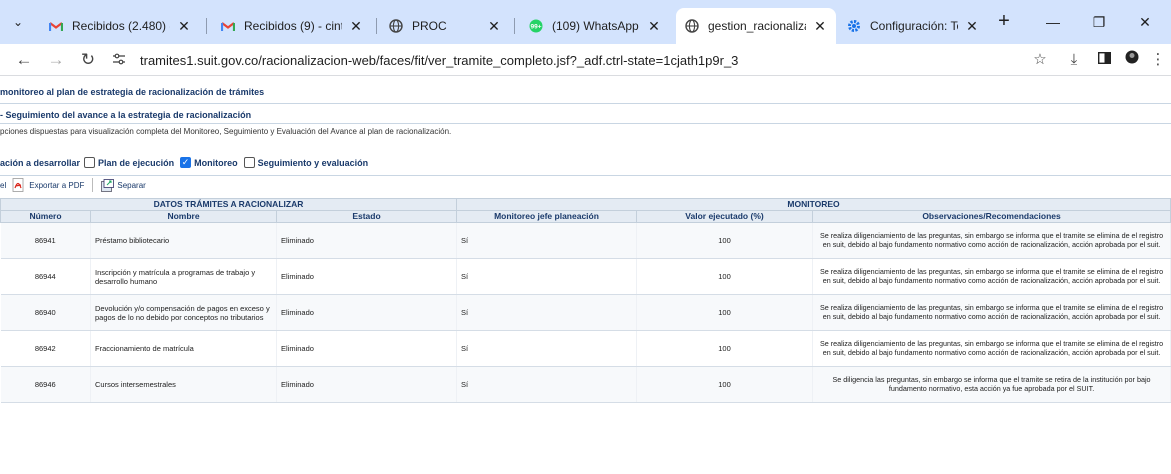  Describe the element at coordinates (249, 162) in the screenshot. I see `seguimiento-evaluacion-checkbox` at that location.